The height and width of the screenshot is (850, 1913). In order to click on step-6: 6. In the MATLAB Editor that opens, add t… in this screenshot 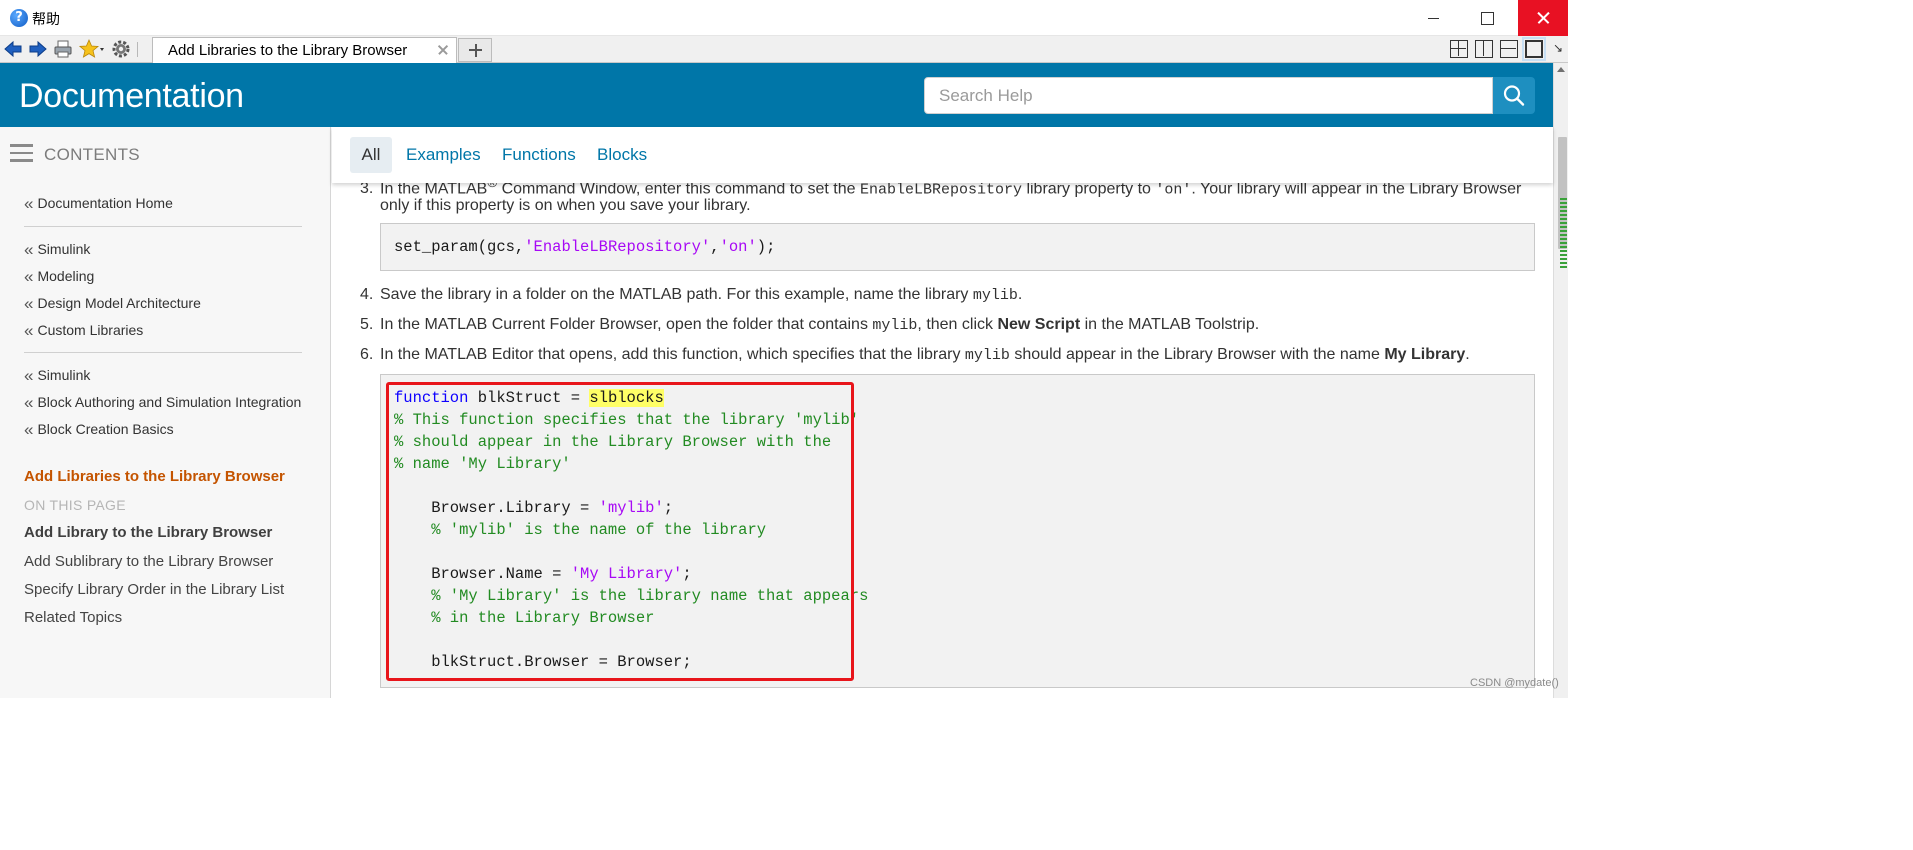, I will do `click(915, 355)`.